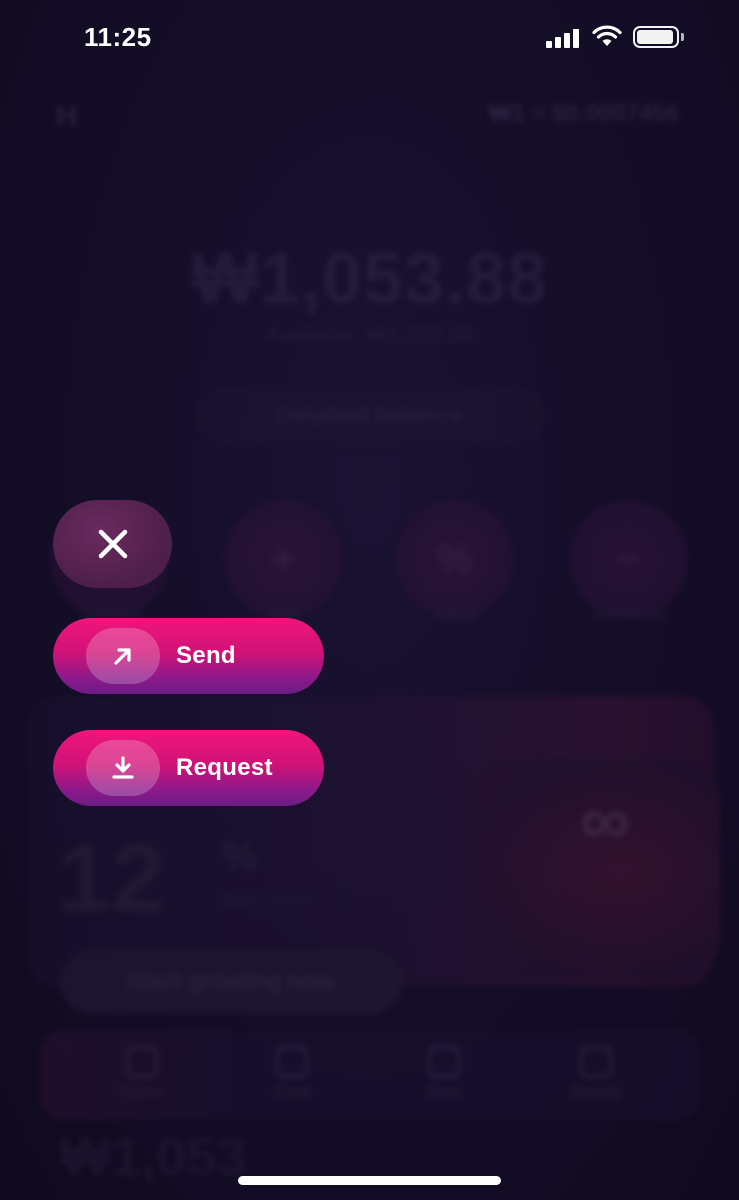 This screenshot has width=739, height=1200. Describe the element at coordinates (370, 416) in the screenshot. I see `detailed-balance-button: Detailed balance` at that location.